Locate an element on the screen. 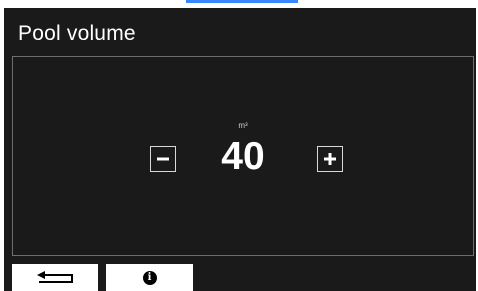 This screenshot has height=291, width=478. info-icon: i is located at coordinates (149, 277).